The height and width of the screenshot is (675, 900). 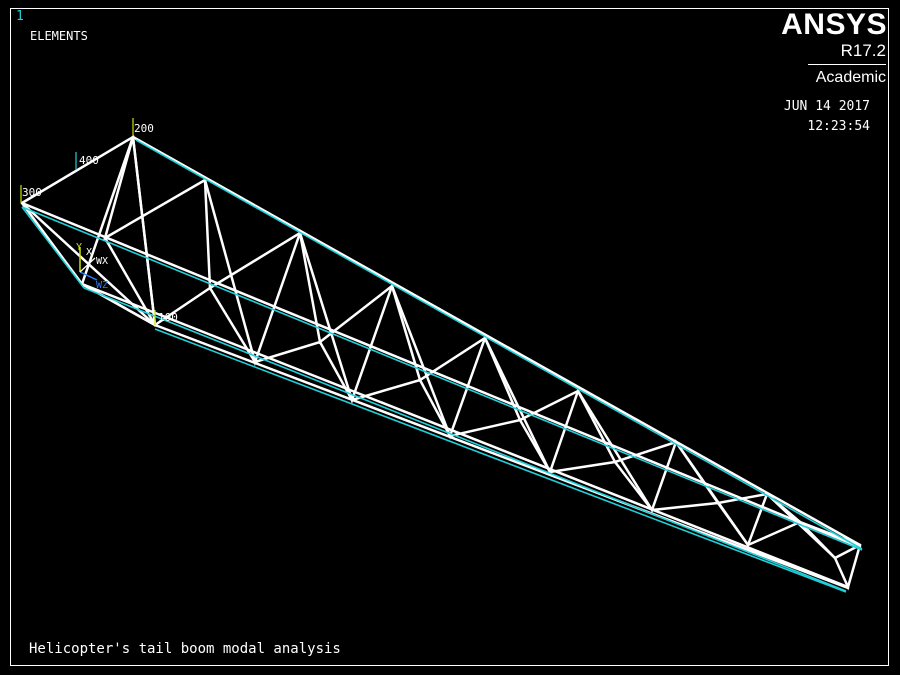 I want to click on keypoint-label-c: 300, so click(x=32, y=192).